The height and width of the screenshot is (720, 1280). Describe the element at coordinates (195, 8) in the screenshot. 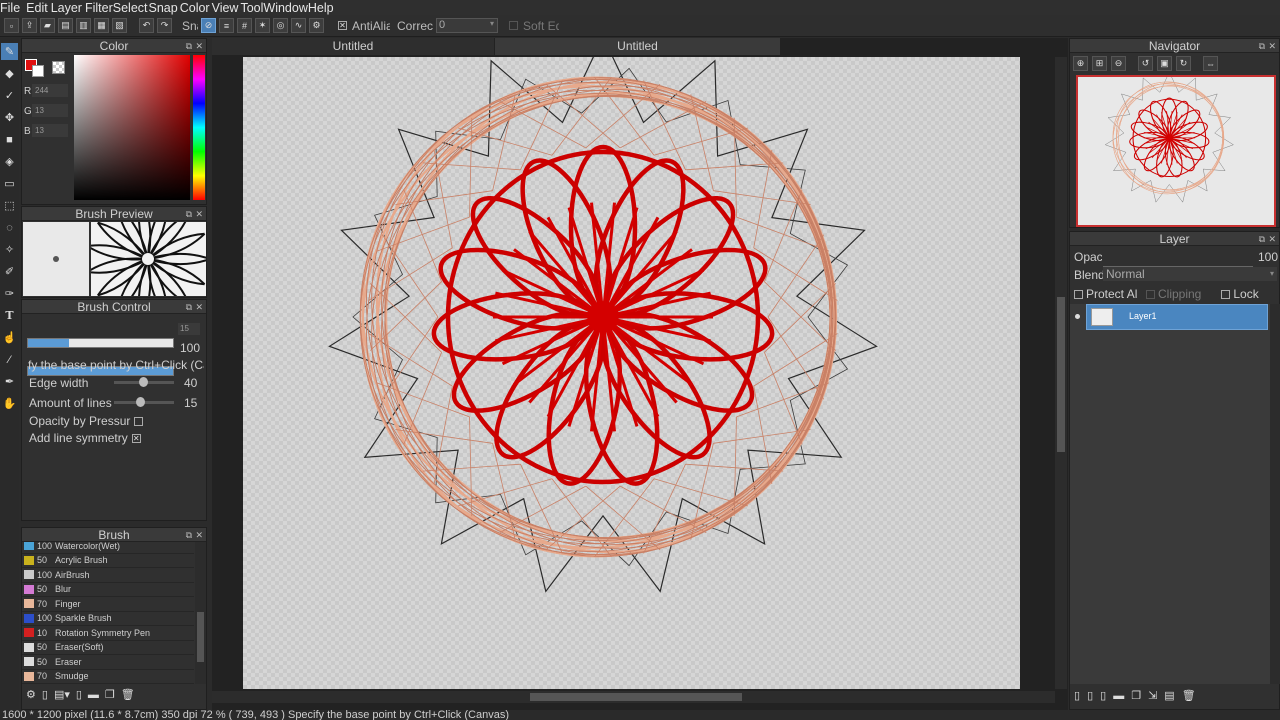

I see `menu-color: Color` at that location.